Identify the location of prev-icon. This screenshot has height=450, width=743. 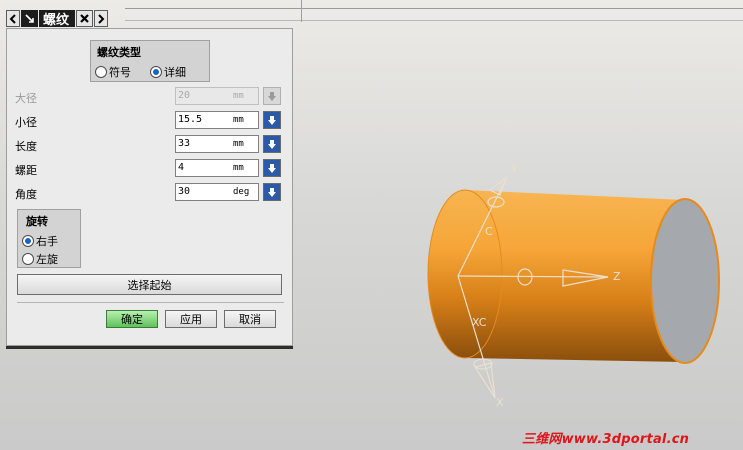
(13, 18).